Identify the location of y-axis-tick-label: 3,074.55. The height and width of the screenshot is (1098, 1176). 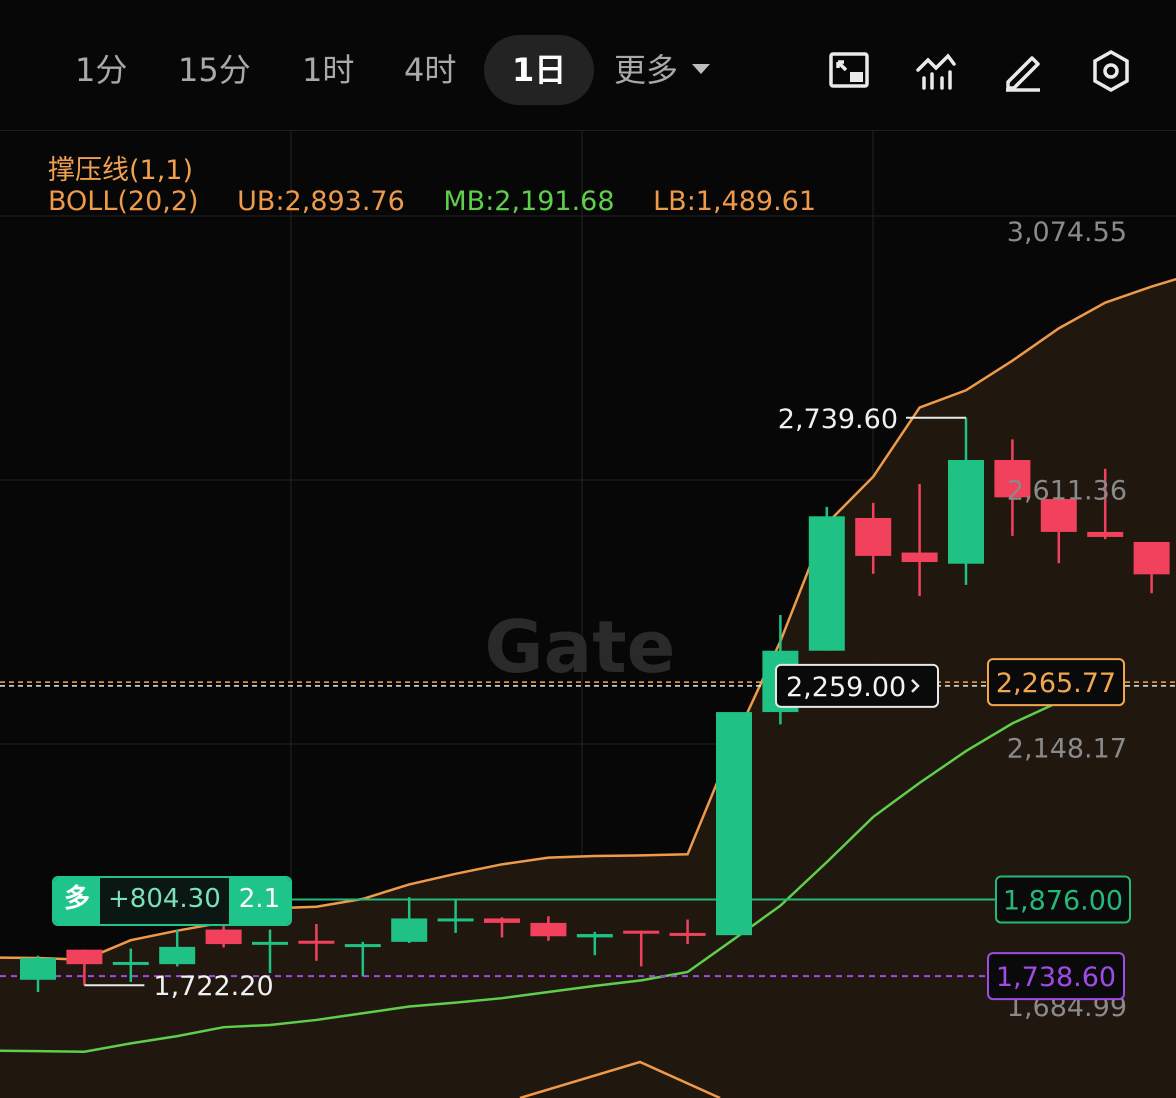
(1067, 232).